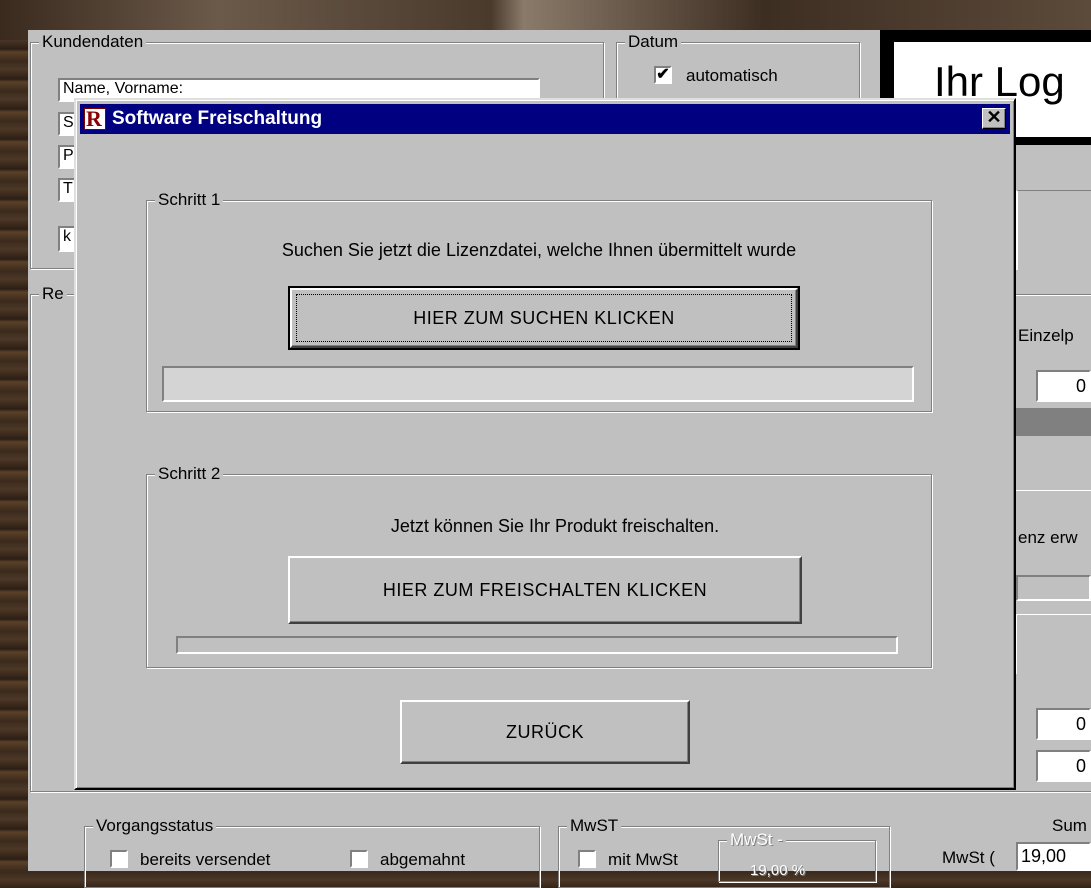 Image resolution: width=1091 pixels, height=888 pixels. Describe the element at coordinates (1080, 766) in the screenshot. I see `amount-value-2: 0` at that location.